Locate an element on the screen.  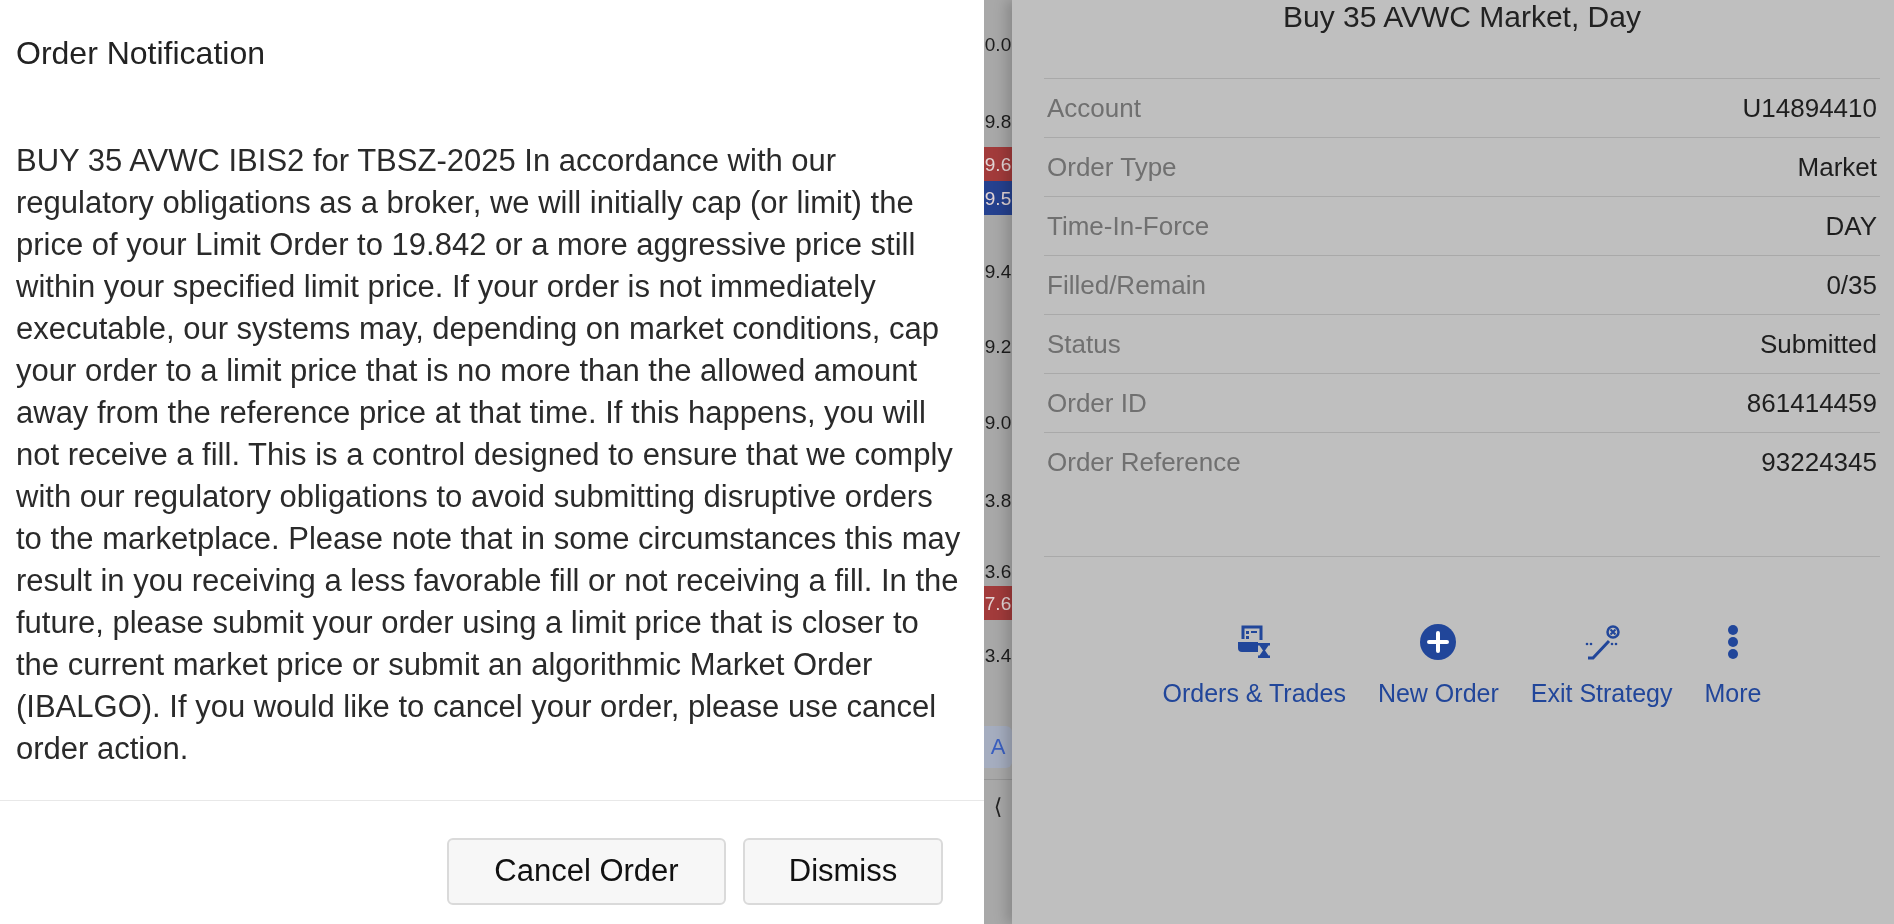
field-value: 0/35 is located at coordinates (1851, 285).